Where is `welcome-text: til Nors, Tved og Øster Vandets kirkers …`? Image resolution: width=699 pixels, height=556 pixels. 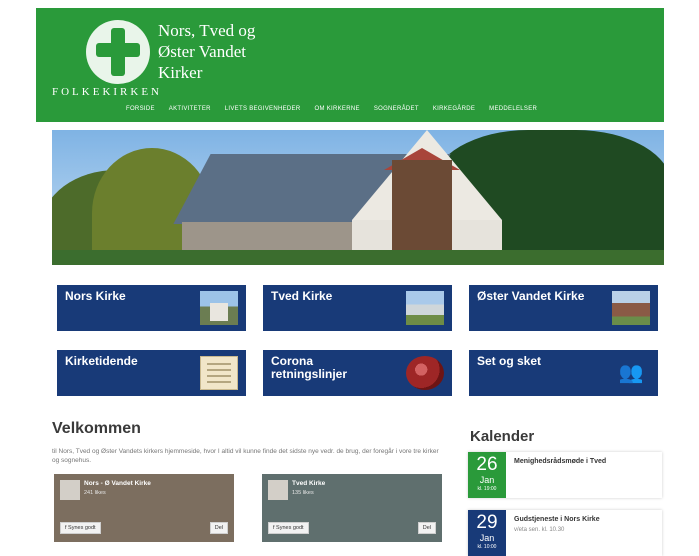
welcome-text: til Nors, Tved og Øster Vandets kirkers … is located at coordinates (245, 456).